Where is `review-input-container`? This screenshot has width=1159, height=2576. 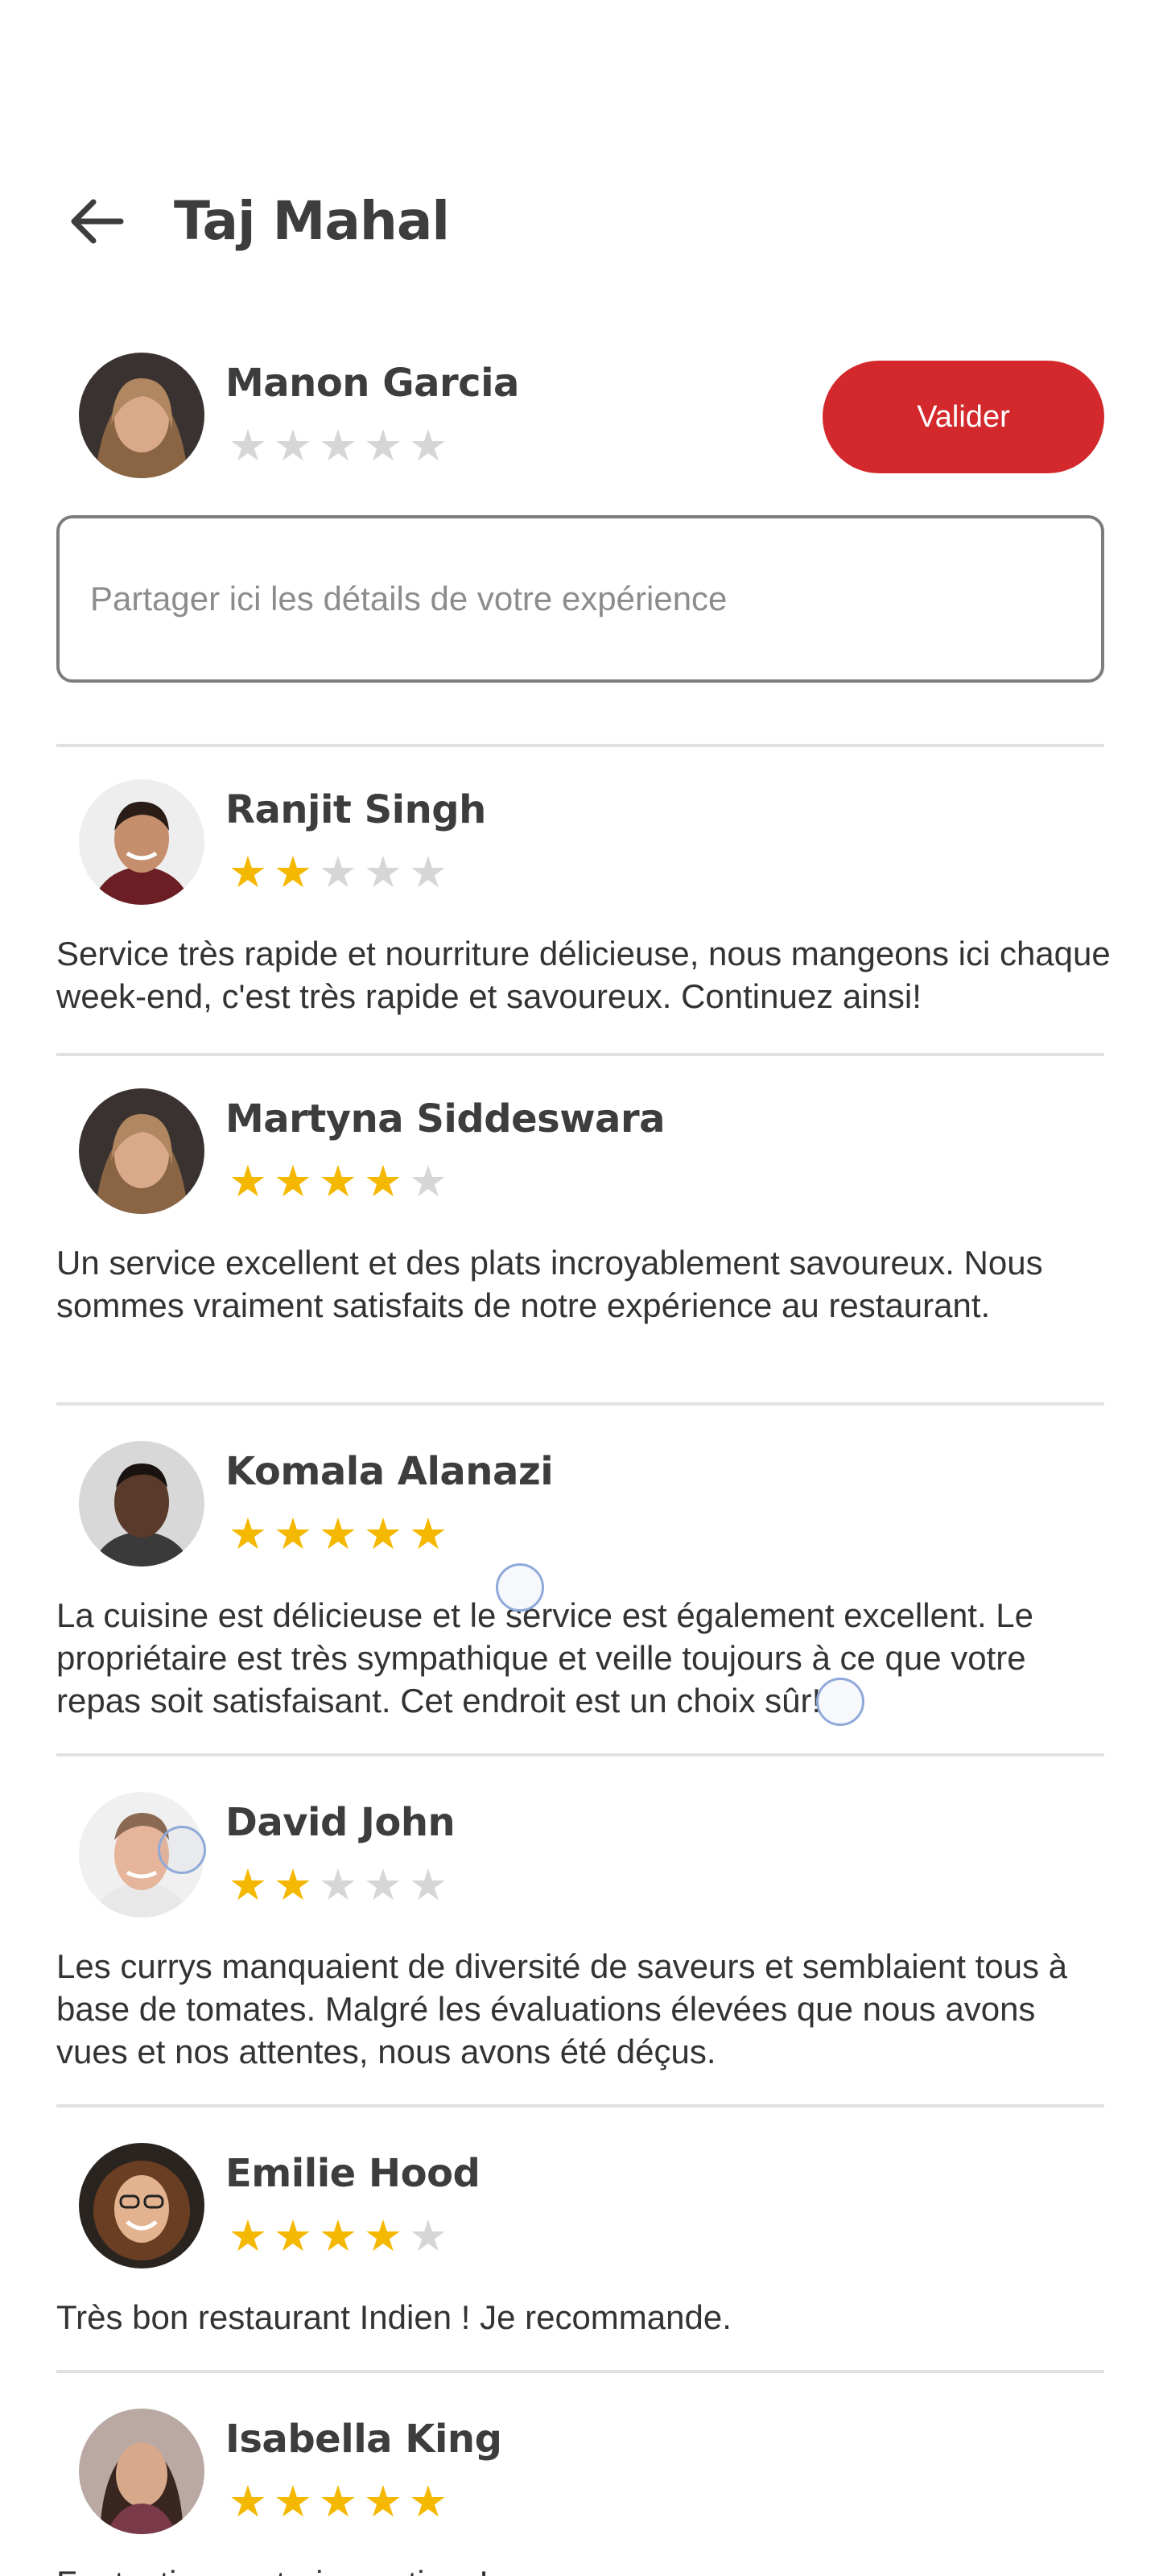
review-input-container is located at coordinates (580, 599).